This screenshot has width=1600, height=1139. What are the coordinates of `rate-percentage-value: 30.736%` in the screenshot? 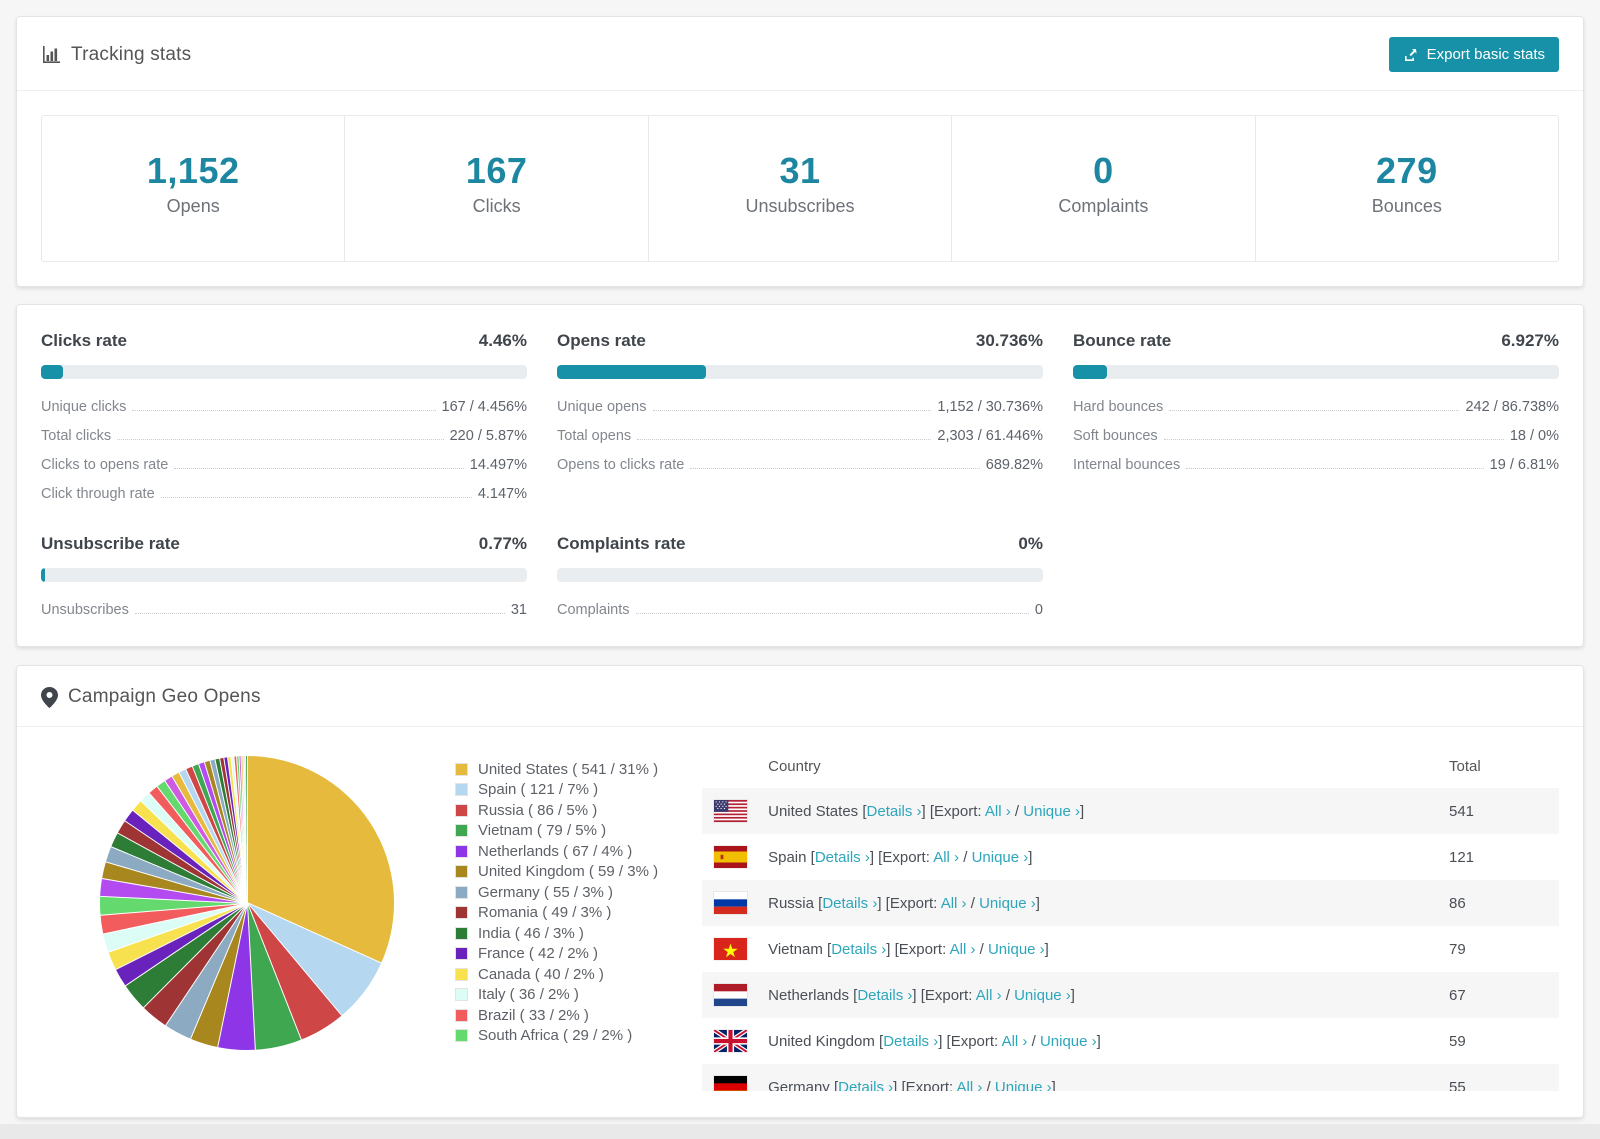 It's located at (1009, 340).